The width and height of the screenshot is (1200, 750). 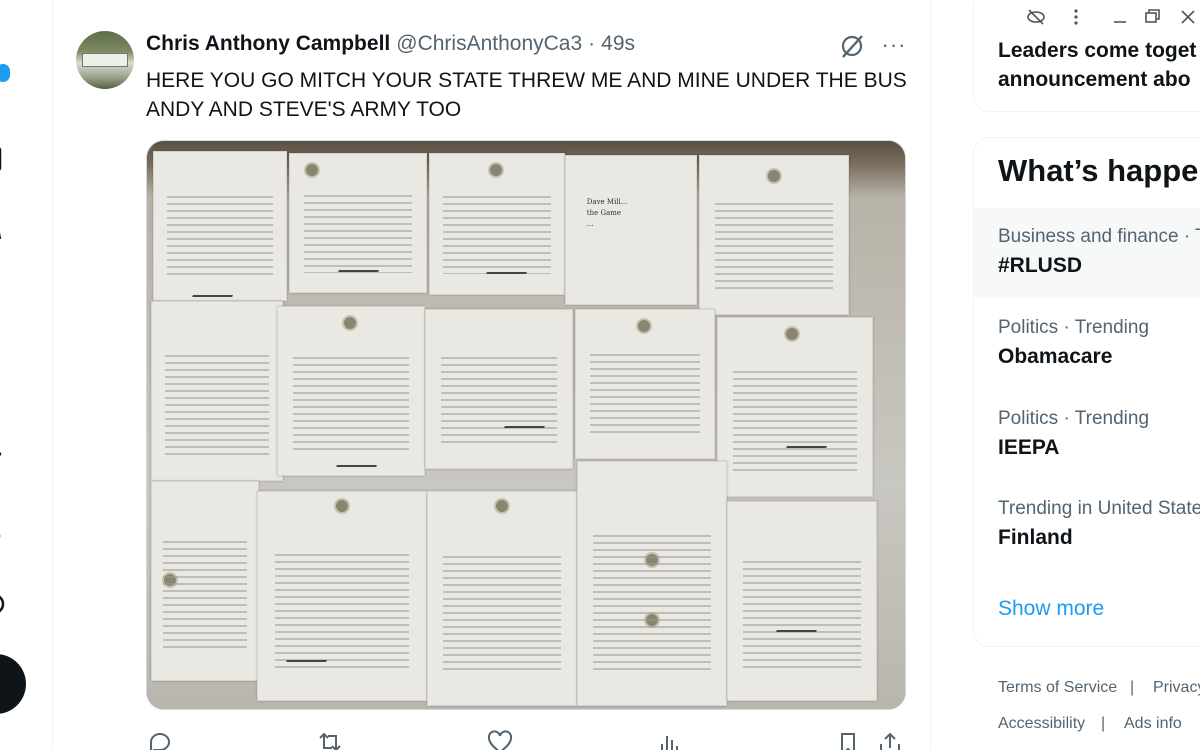 I want to click on grok-icon, so click(x=852, y=46).